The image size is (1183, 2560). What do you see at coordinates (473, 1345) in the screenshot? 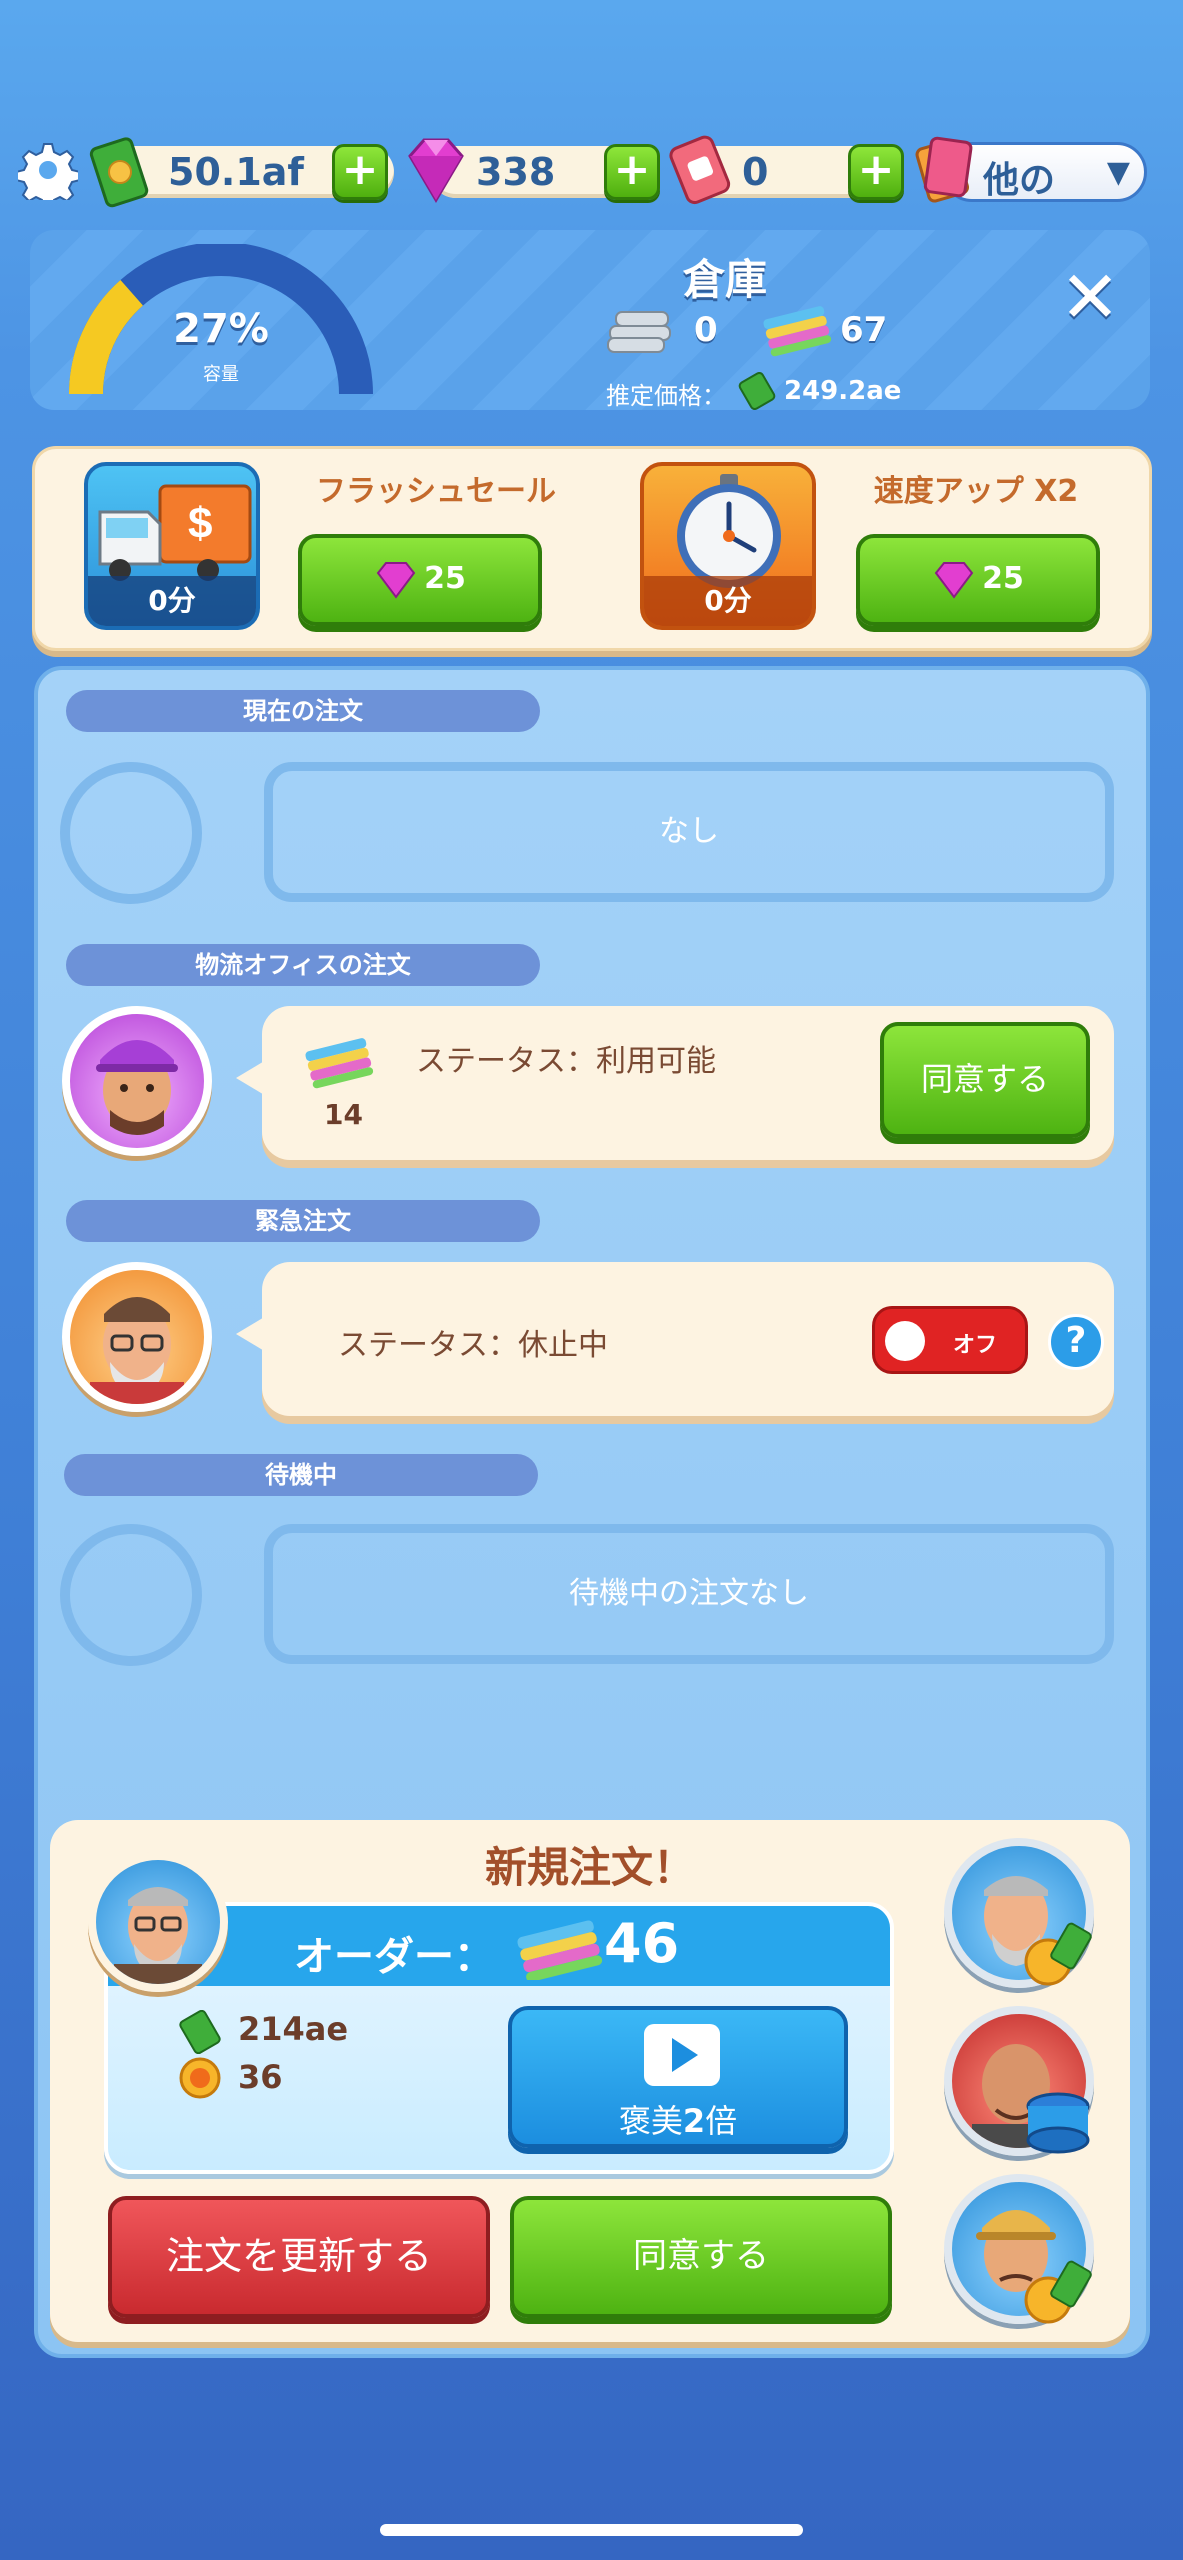
I see `urgent-status: ステータス：休止中` at bounding box center [473, 1345].